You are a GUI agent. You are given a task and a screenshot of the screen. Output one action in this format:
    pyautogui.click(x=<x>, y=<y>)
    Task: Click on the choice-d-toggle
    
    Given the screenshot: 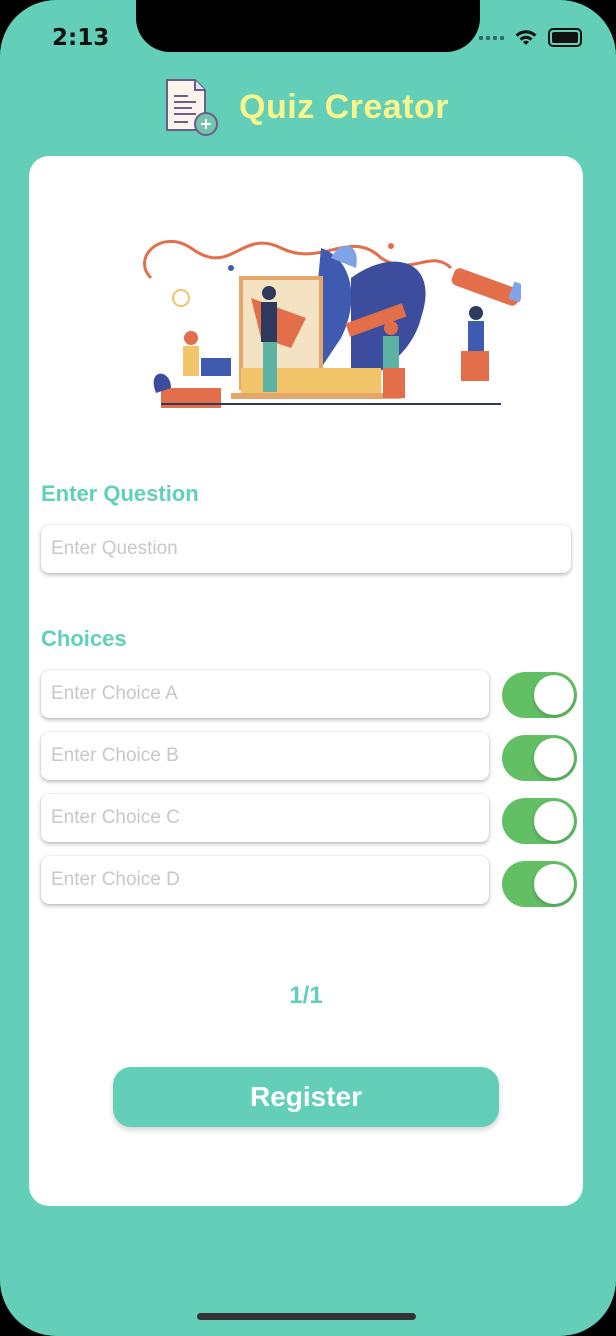 What is the action you would take?
    pyautogui.click(x=539, y=884)
    